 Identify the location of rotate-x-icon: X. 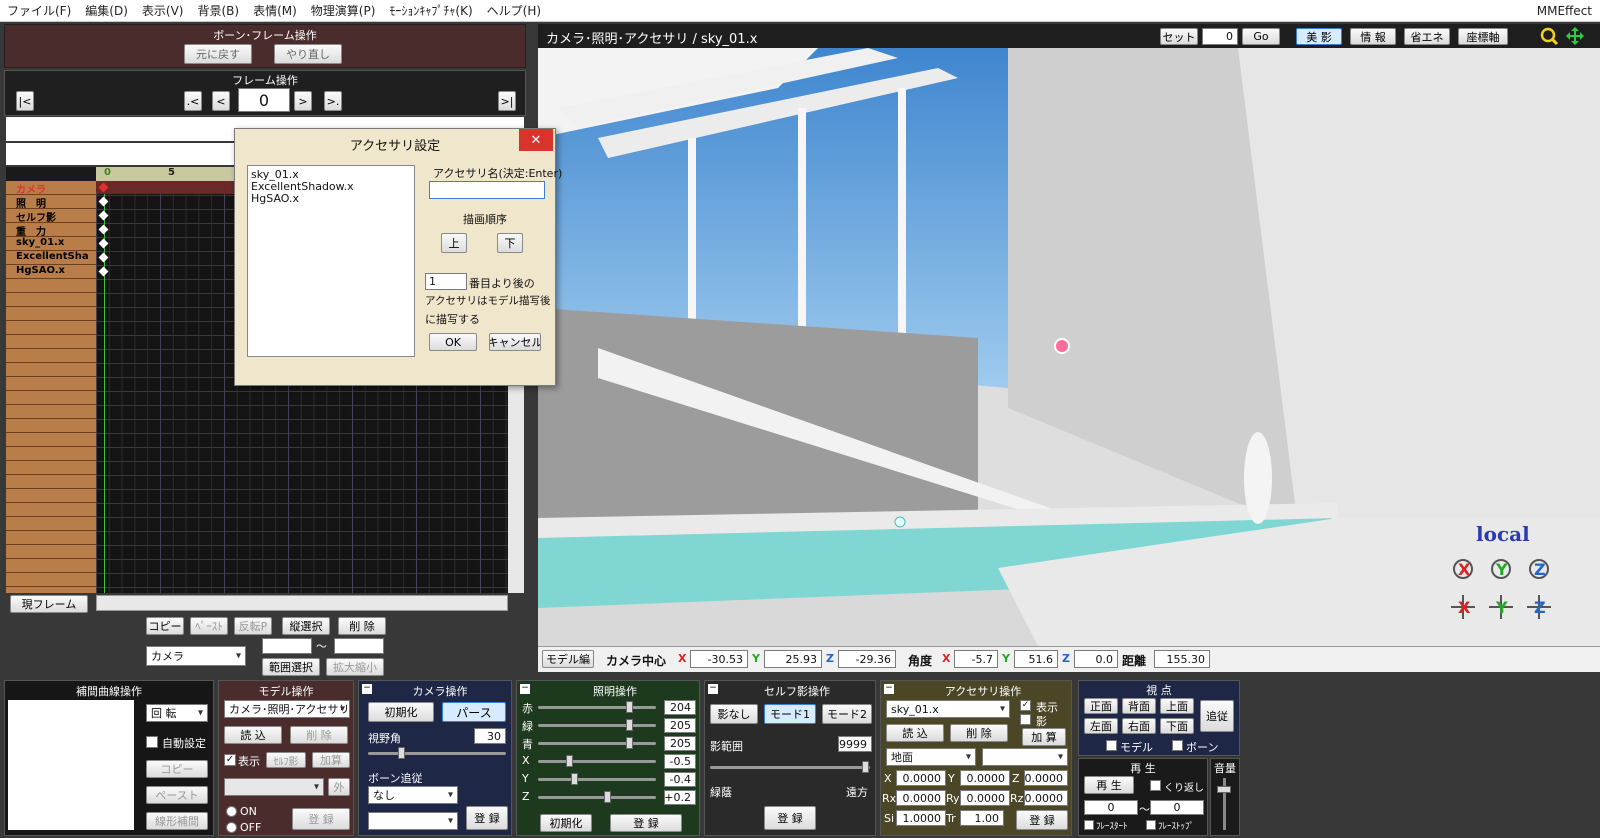
(1463, 569).